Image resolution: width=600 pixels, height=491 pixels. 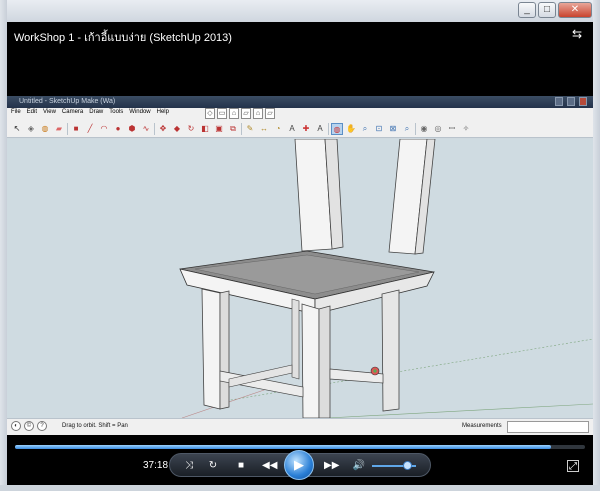 I want to click on current-time: 37:18, so click(x=156, y=465).